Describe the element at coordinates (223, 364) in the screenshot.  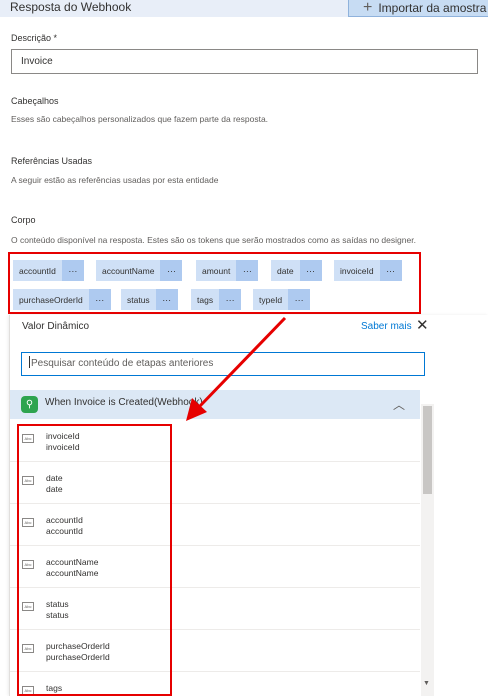
I see `search-input: Pesquisar conteúdo de etapas anteriores` at that location.